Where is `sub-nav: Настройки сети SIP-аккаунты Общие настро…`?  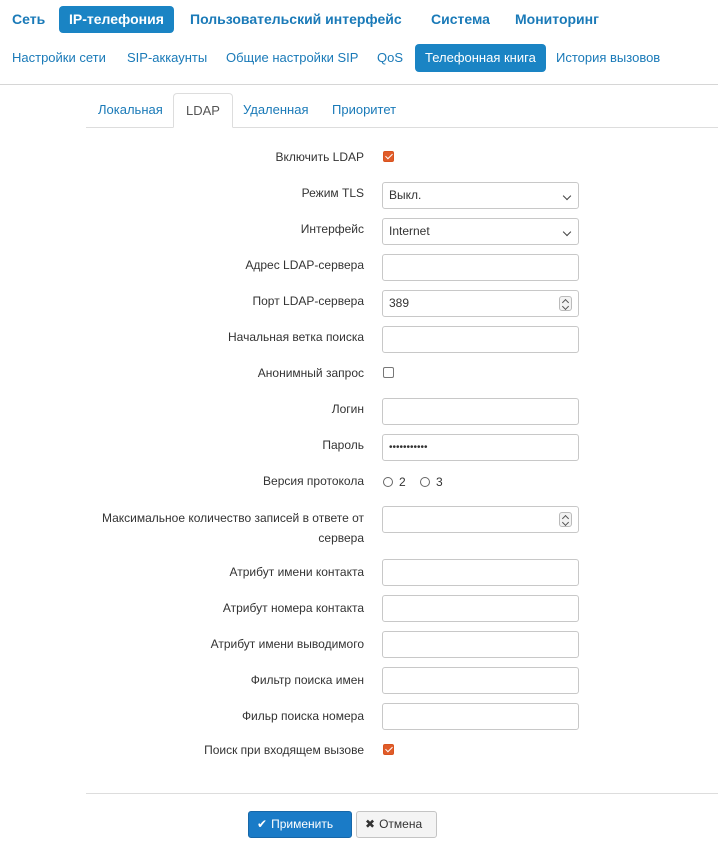 sub-nav: Настройки сети SIP-аккаунты Общие настро… is located at coordinates (359, 58).